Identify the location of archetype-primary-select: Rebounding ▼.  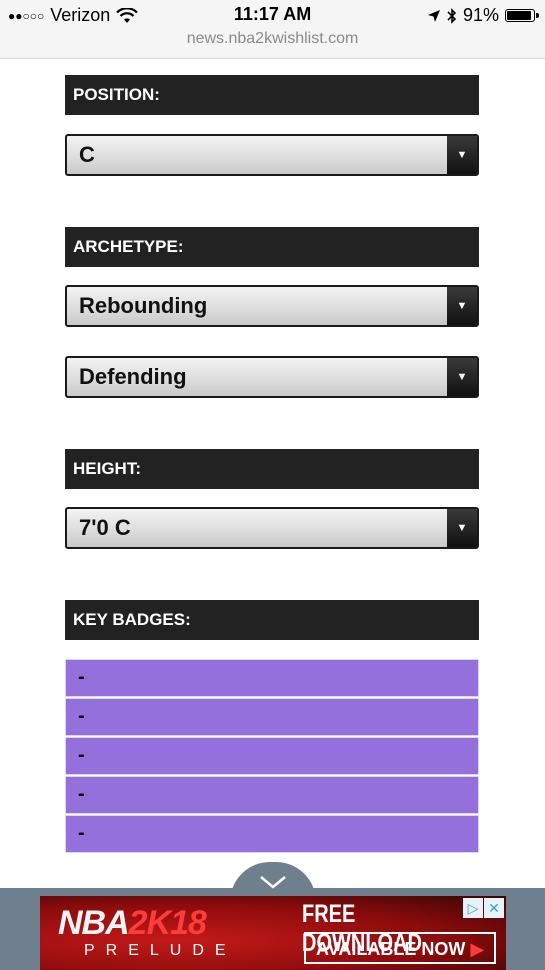
(272, 306).